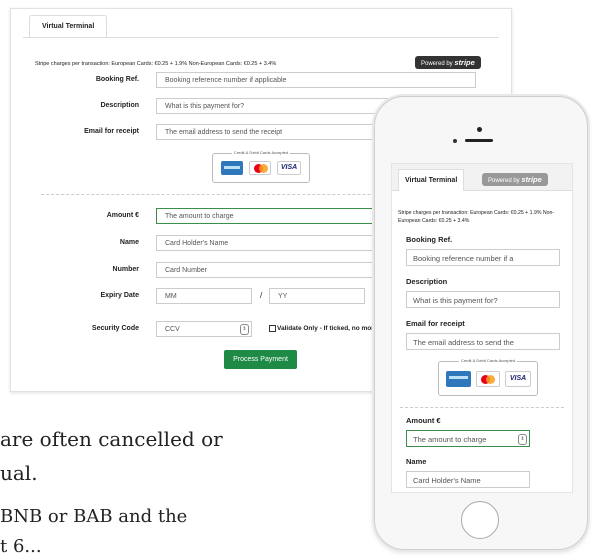  Describe the element at coordinates (119, 295) in the screenshot. I see `expiry-label: Expiry Date` at that location.